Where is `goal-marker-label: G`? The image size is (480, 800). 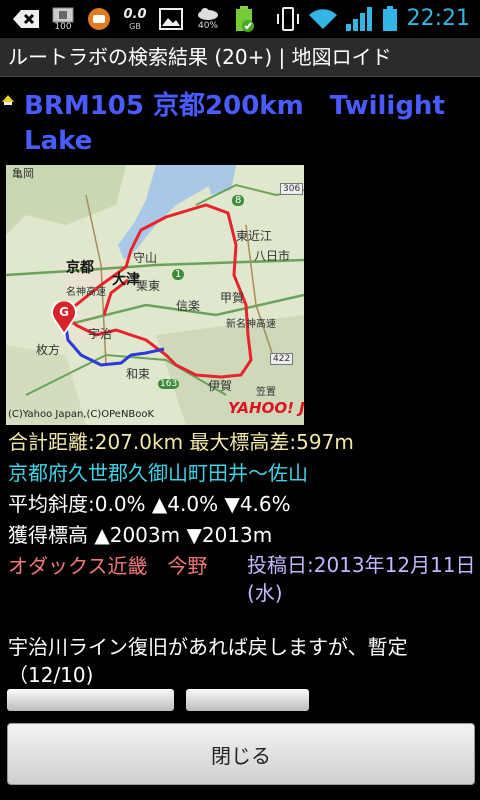 goal-marker-label: G is located at coordinates (64, 312).